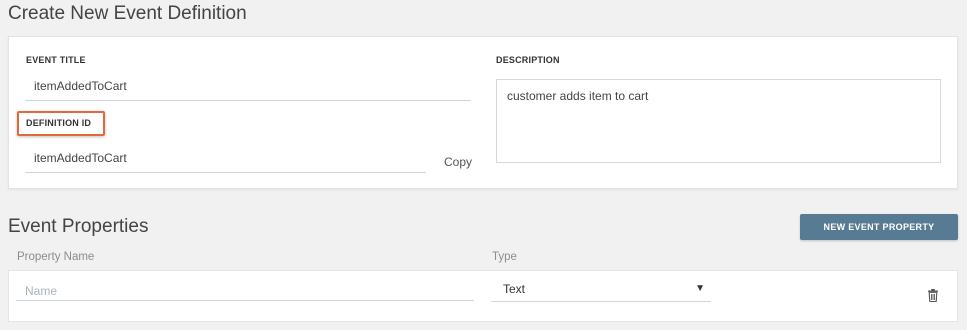  What do you see at coordinates (718, 121) in the screenshot?
I see `description-textarea: customer adds item to cart` at bounding box center [718, 121].